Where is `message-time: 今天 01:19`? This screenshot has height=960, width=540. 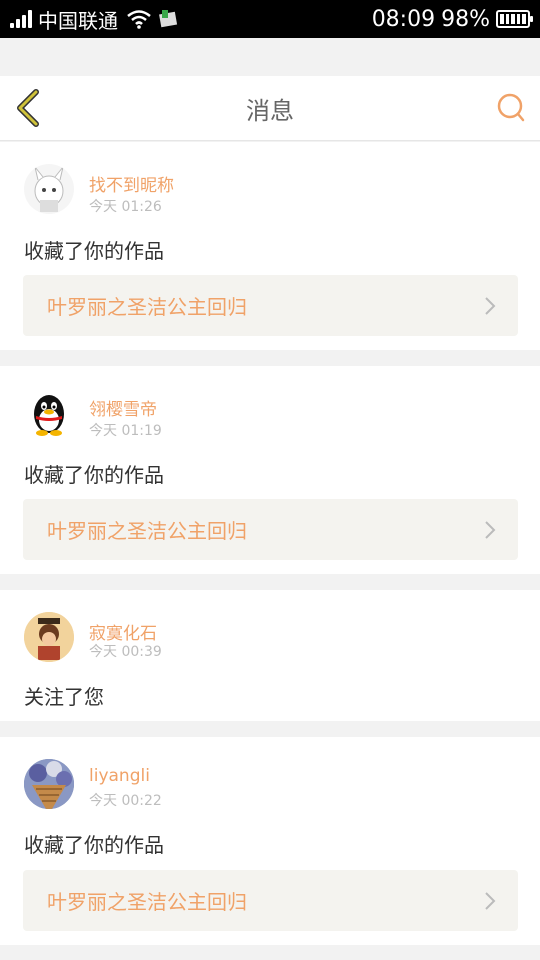 message-time: 今天 01:19 is located at coordinates (125, 431).